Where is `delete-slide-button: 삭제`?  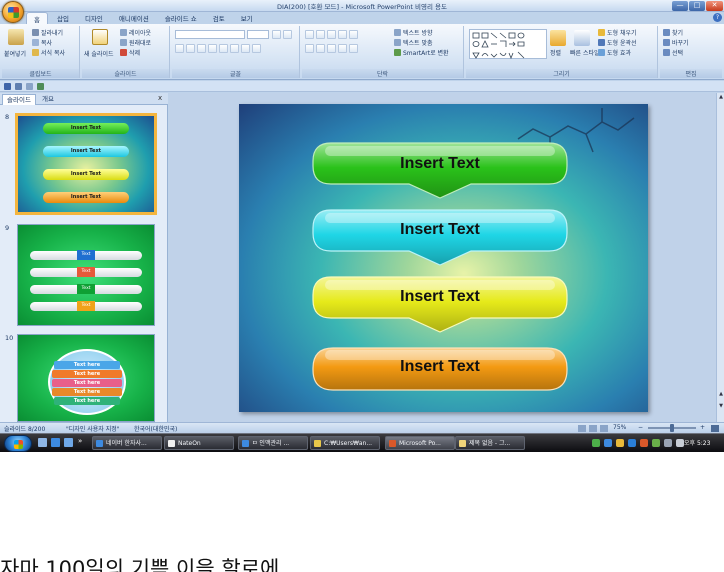
delete-slide-button: 삭제 is located at coordinates (130, 53).